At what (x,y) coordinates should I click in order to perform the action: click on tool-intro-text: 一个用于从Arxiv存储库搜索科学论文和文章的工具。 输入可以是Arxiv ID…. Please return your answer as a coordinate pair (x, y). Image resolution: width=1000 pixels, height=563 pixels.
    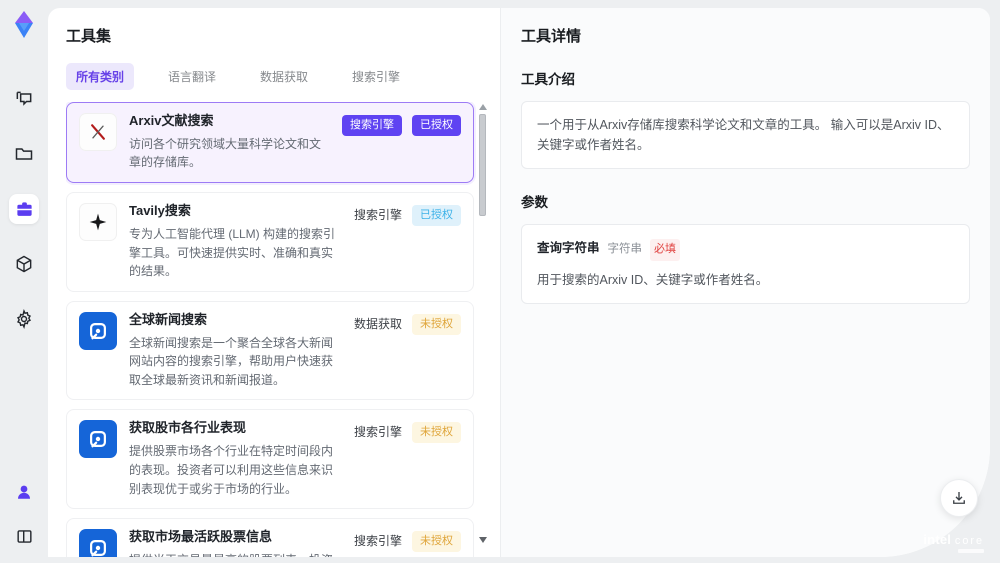
    Looking at the image, I should click on (745, 135).